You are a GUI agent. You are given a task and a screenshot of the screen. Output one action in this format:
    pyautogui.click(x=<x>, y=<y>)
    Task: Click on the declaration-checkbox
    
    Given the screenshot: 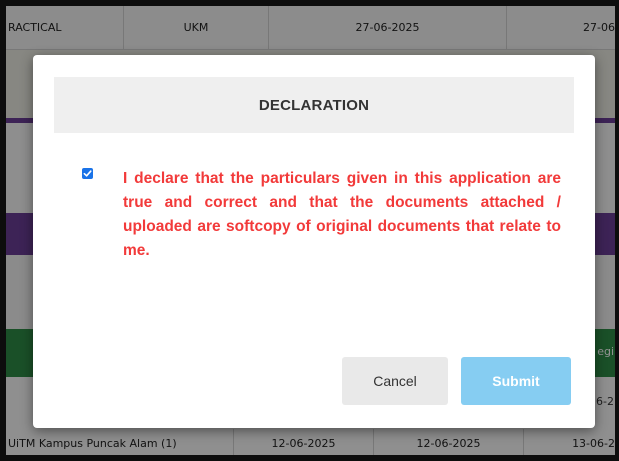 What is the action you would take?
    pyautogui.click(x=87, y=173)
    